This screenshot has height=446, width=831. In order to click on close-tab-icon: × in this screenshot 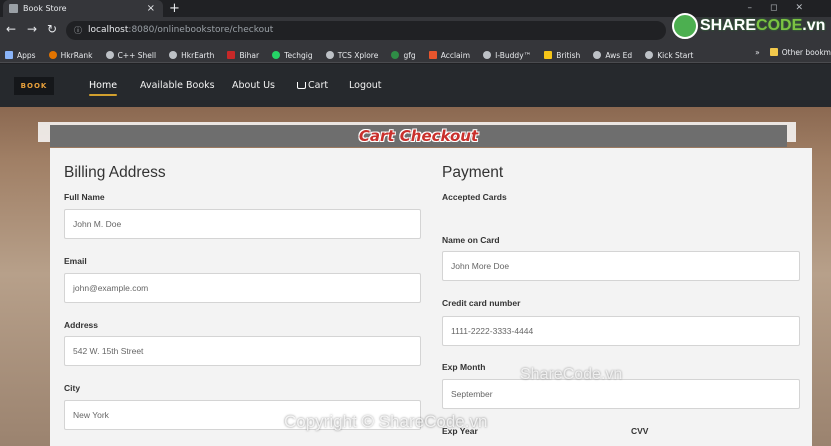, I will do `click(151, 8)`.